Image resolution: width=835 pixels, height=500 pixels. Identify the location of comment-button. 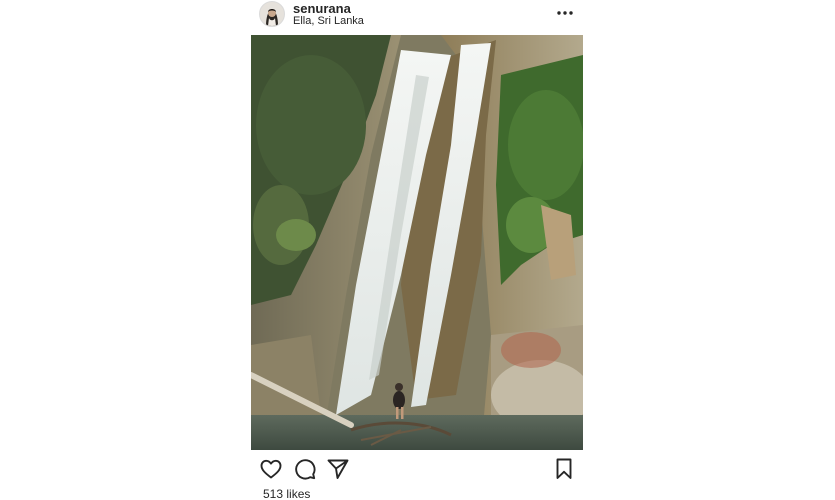
(305, 469).